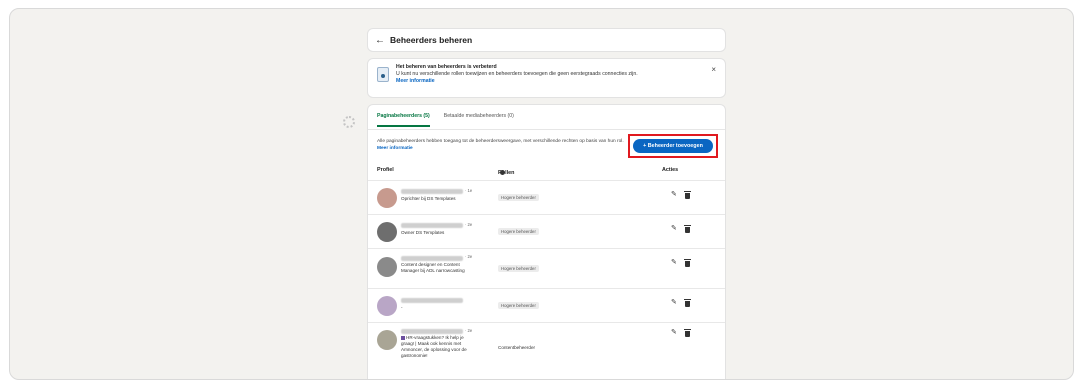  I want to click on emoji-icon, so click(403, 337).